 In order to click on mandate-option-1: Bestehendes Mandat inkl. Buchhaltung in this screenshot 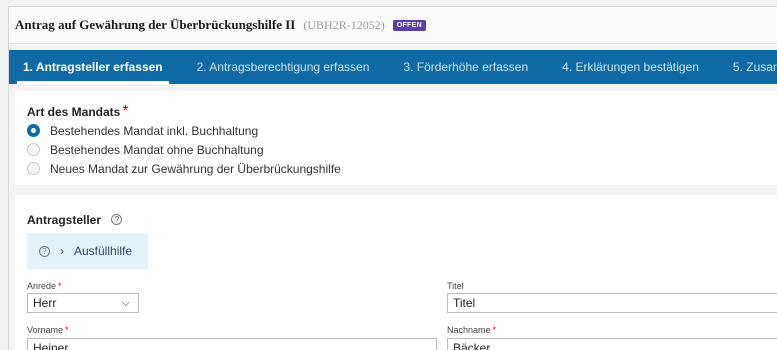, I will do `click(184, 130)`.